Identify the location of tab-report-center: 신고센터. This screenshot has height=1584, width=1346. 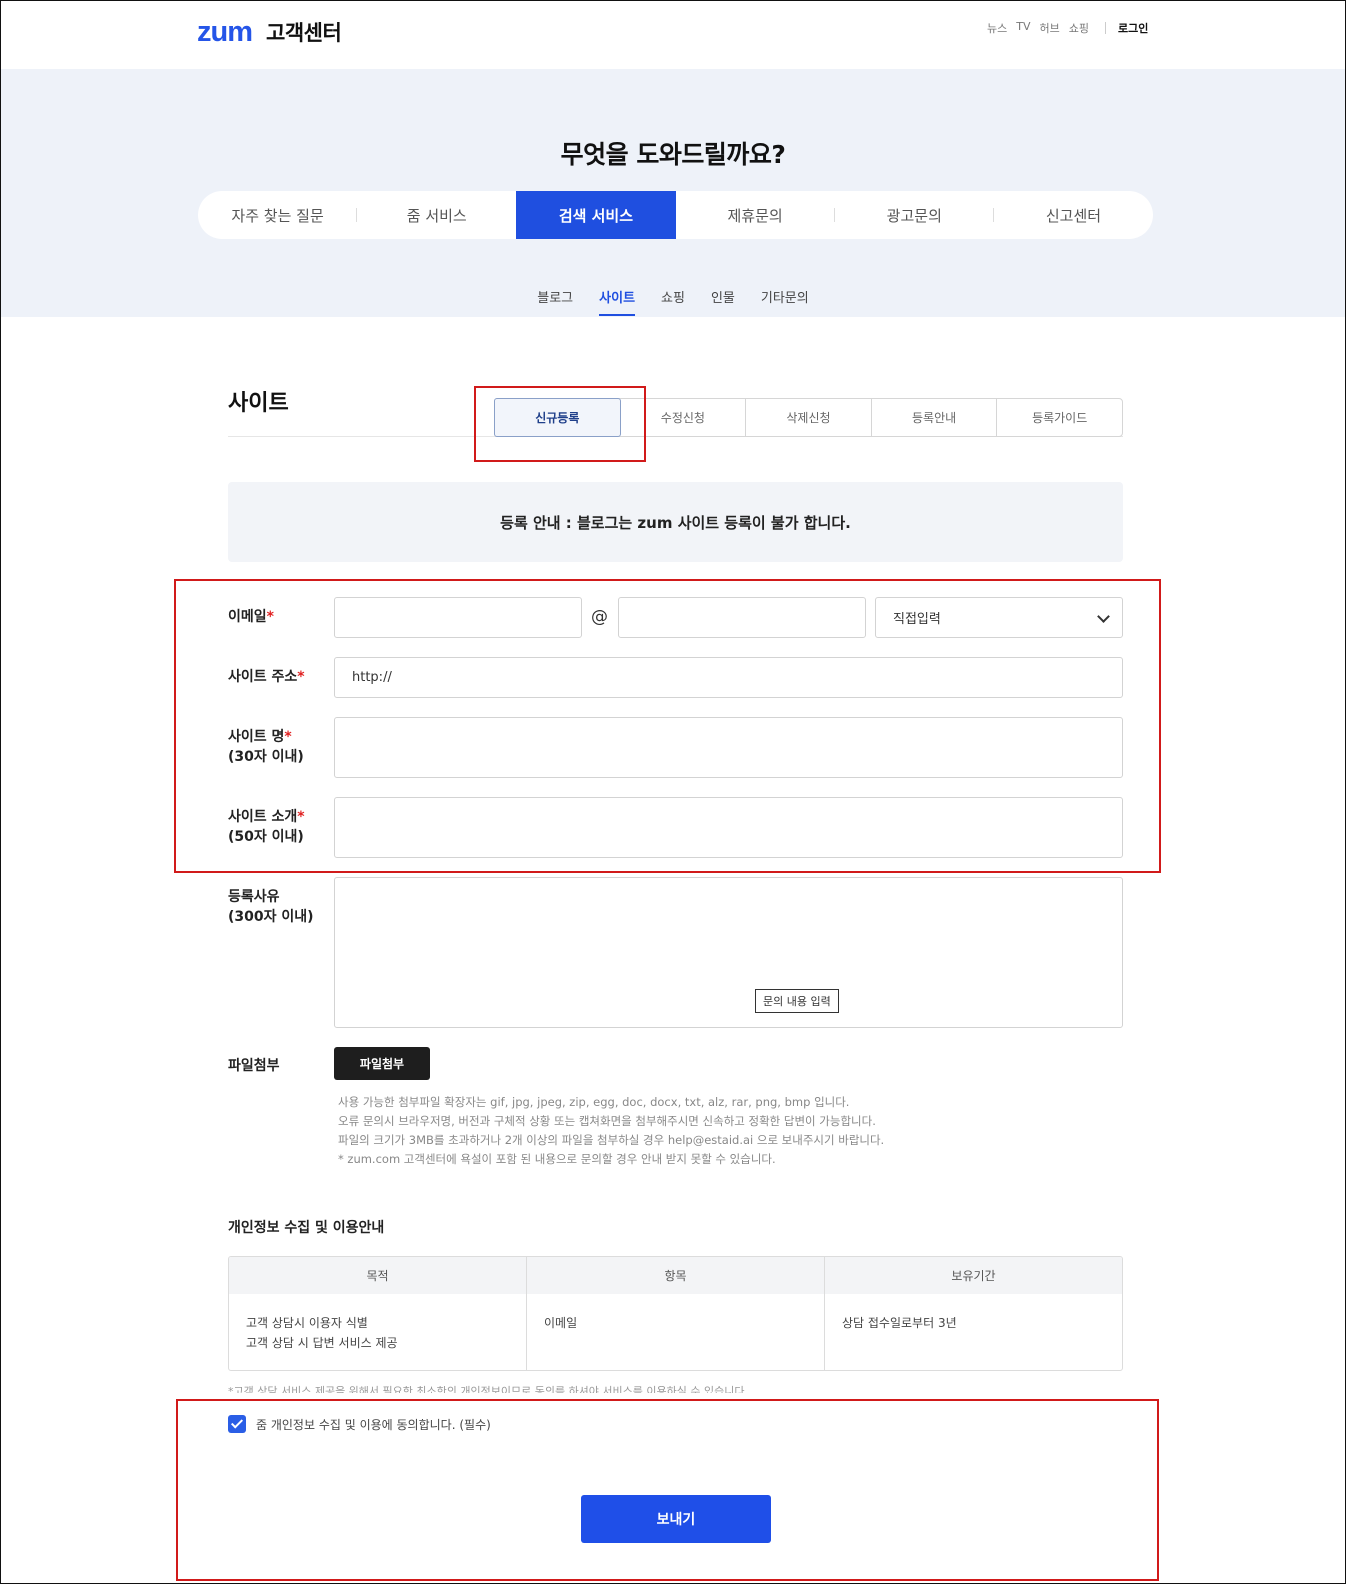
(1073, 215).